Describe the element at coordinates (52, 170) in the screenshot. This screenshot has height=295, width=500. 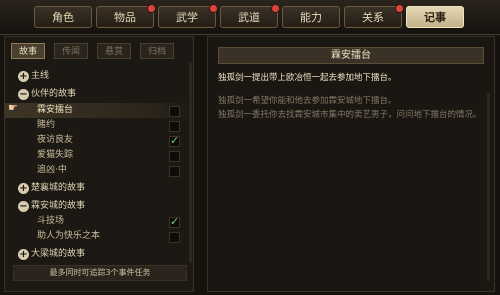
I see `story-label: 追凶·中` at that location.